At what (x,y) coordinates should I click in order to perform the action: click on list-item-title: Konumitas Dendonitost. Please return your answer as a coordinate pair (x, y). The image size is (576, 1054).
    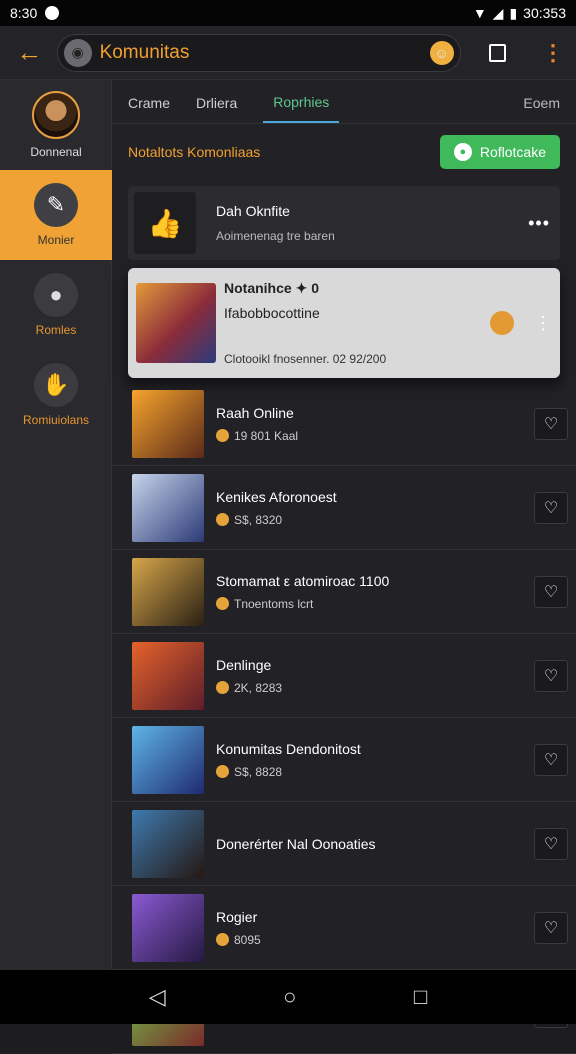
    Looking at the image, I should click on (375, 749).